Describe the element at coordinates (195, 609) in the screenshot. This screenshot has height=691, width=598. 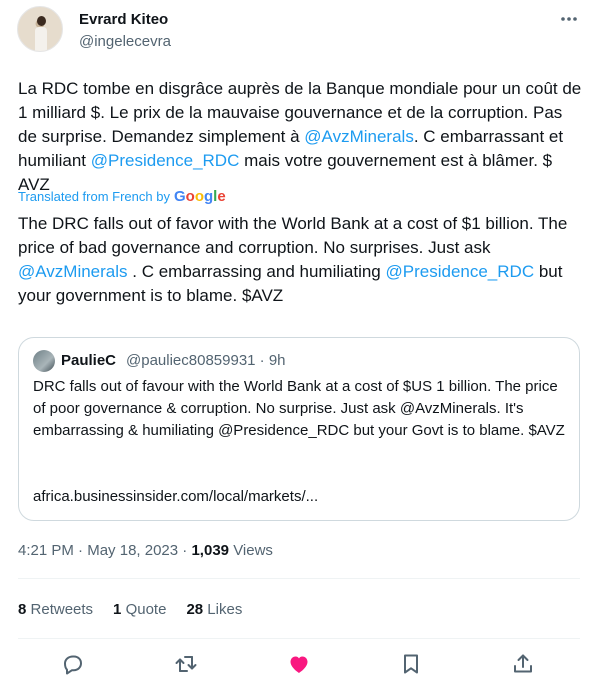
I see `likes-count: 28` at that location.